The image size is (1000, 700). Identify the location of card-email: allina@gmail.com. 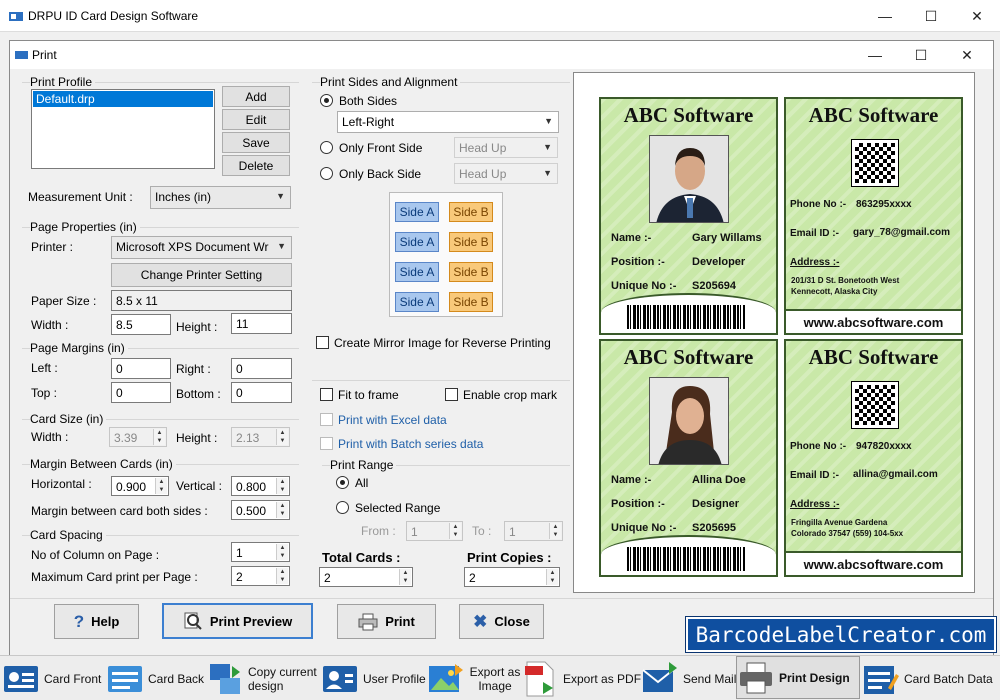
(895, 474).